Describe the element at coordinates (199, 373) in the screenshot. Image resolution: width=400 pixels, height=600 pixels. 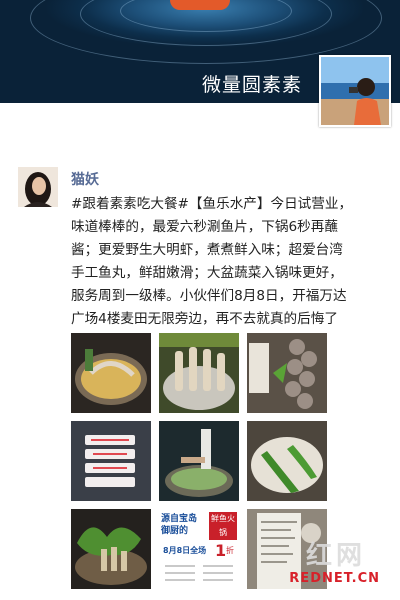
I see `photo-prawns` at that location.